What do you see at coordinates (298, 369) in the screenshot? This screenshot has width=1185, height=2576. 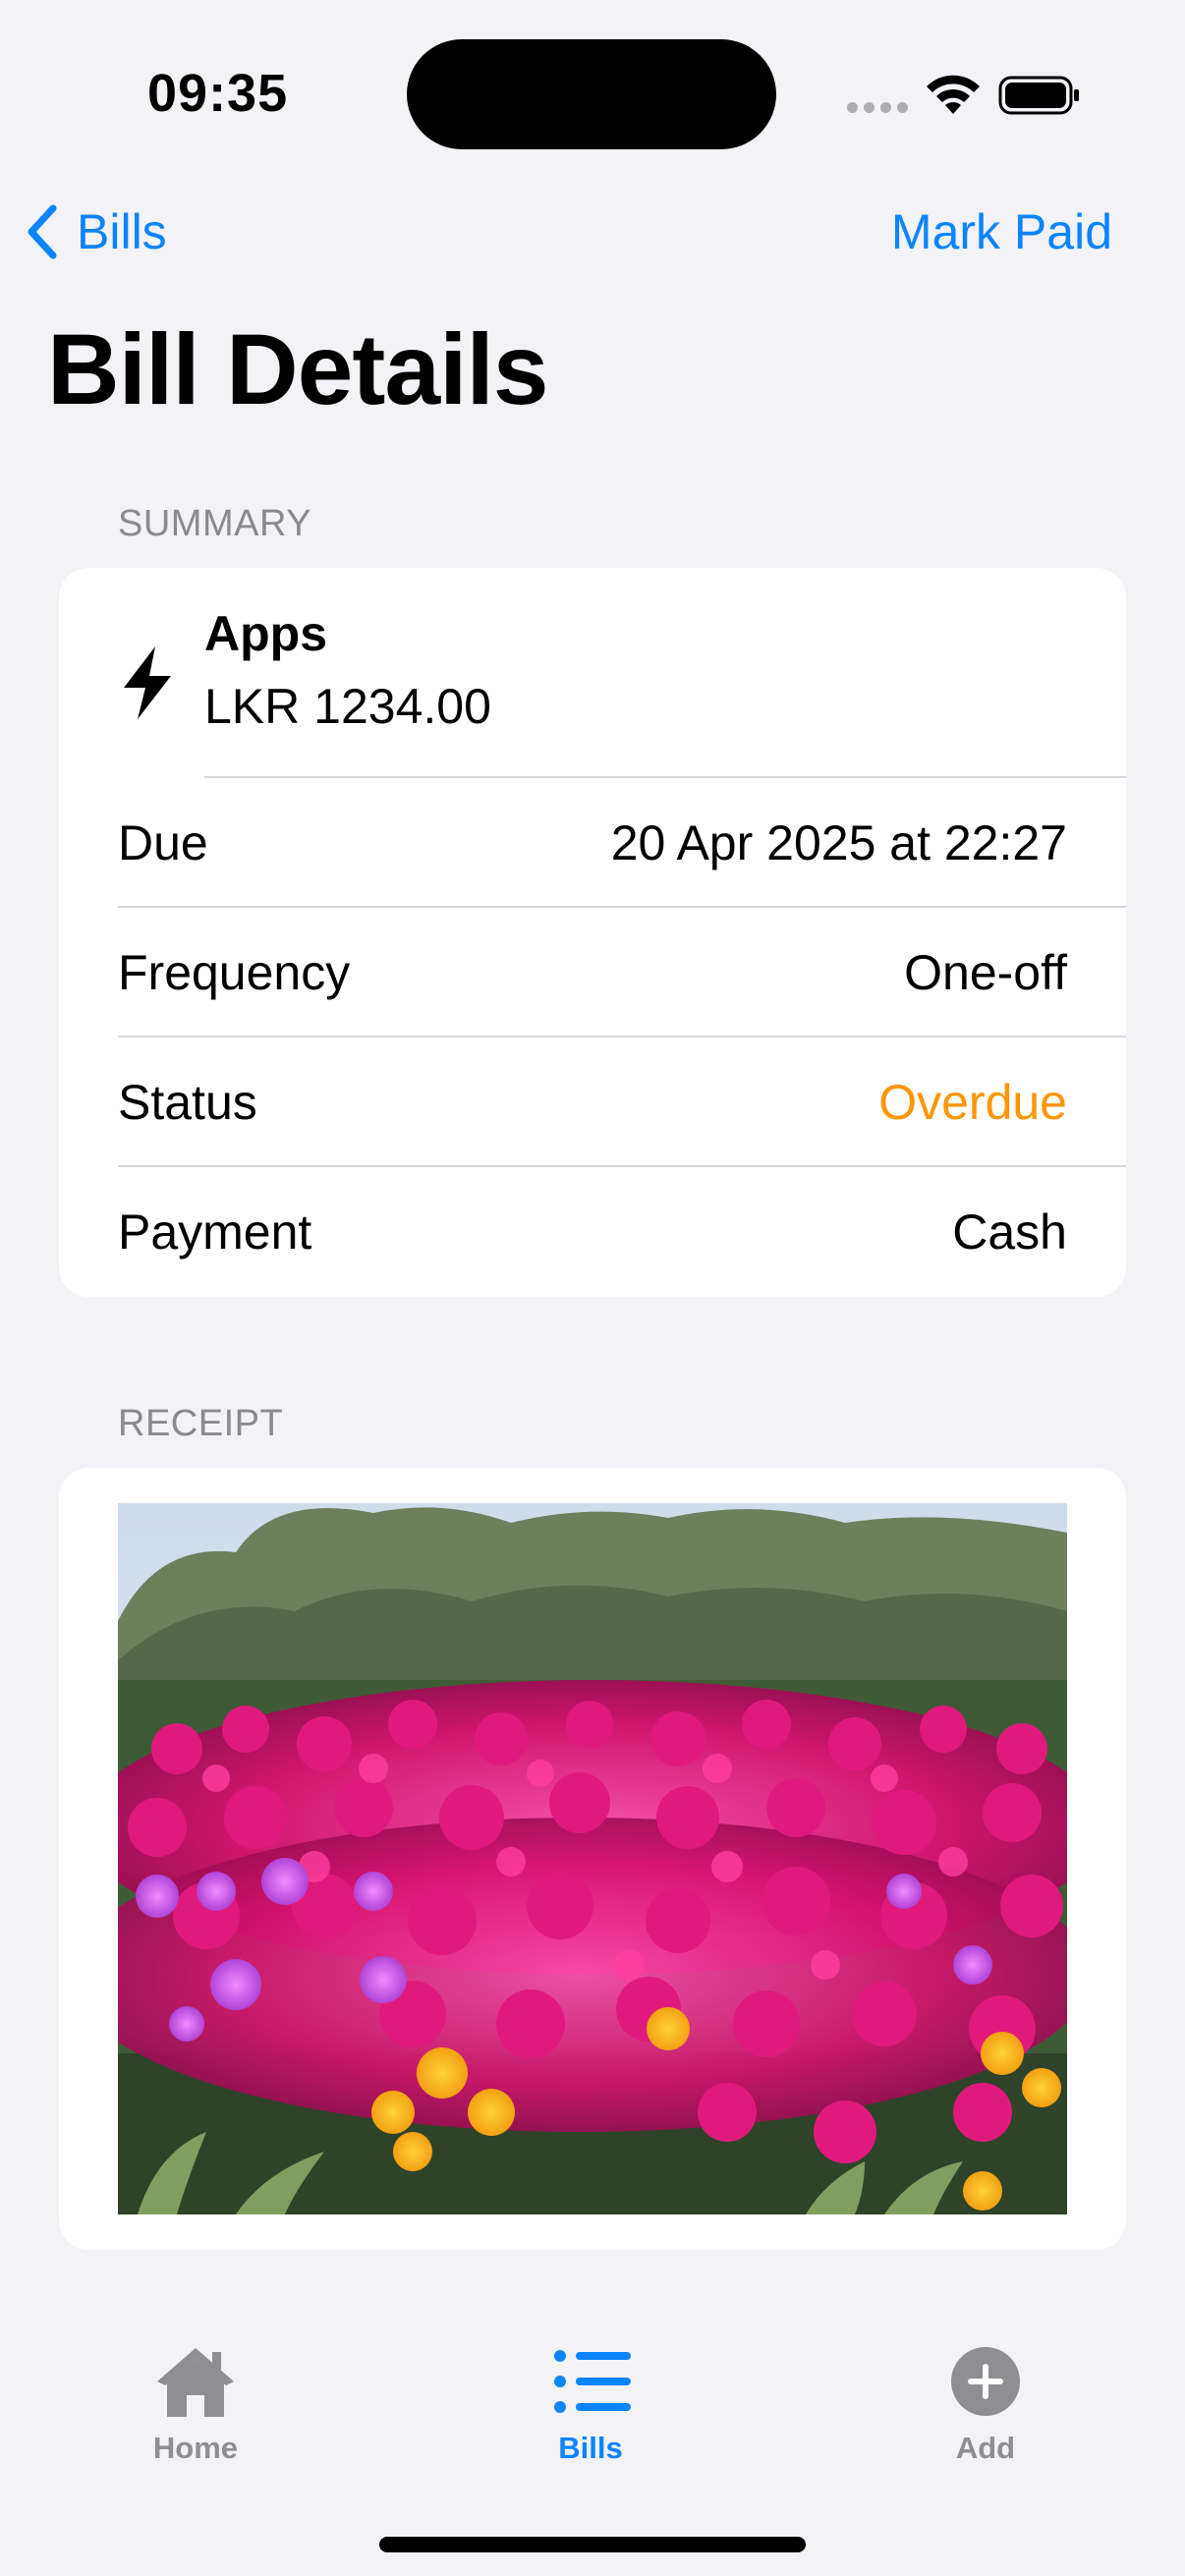 I see `page-title: Bill Details` at bounding box center [298, 369].